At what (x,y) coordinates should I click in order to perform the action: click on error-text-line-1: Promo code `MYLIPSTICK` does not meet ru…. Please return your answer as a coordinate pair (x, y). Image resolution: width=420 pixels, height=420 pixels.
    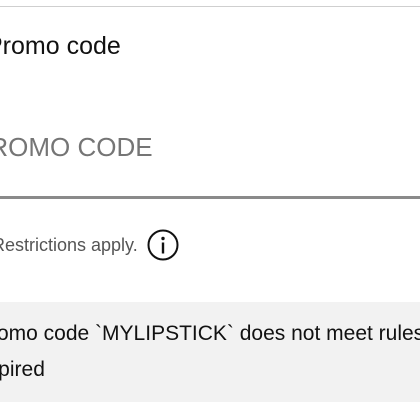
    Looking at the image, I should click on (210, 333).